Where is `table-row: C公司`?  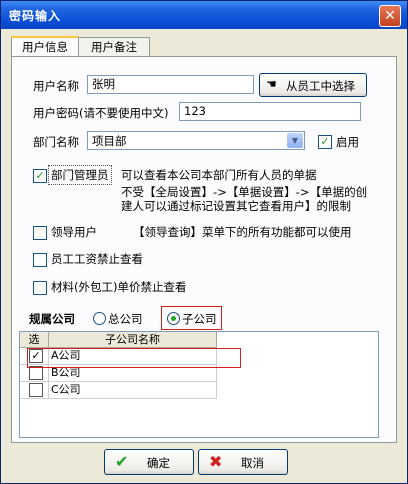 table-row: C公司 is located at coordinates (118, 390).